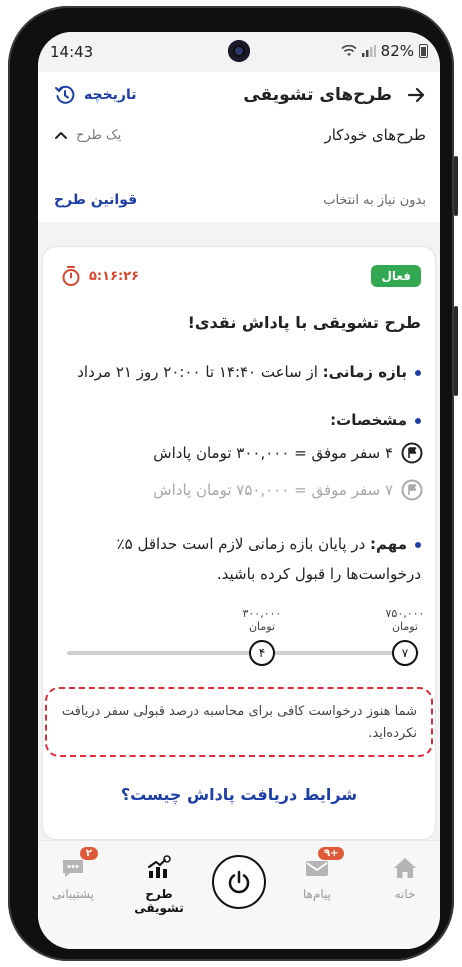 This screenshot has height=967, width=462. Describe the element at coordinates (368, 51) in the screenshot. I see `signal-icon` at that location.